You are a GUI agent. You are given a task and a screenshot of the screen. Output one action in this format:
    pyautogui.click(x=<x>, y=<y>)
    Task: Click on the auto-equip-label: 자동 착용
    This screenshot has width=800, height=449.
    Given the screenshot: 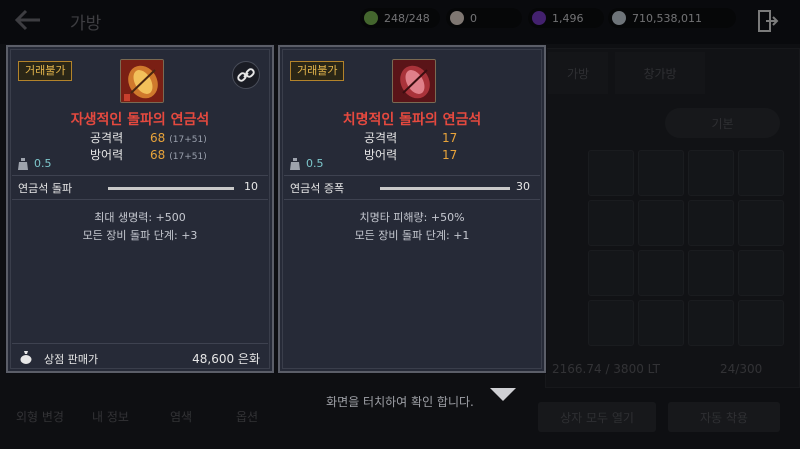 What is the action you would take?
    pyautogui.click(x=724, y=417)
    